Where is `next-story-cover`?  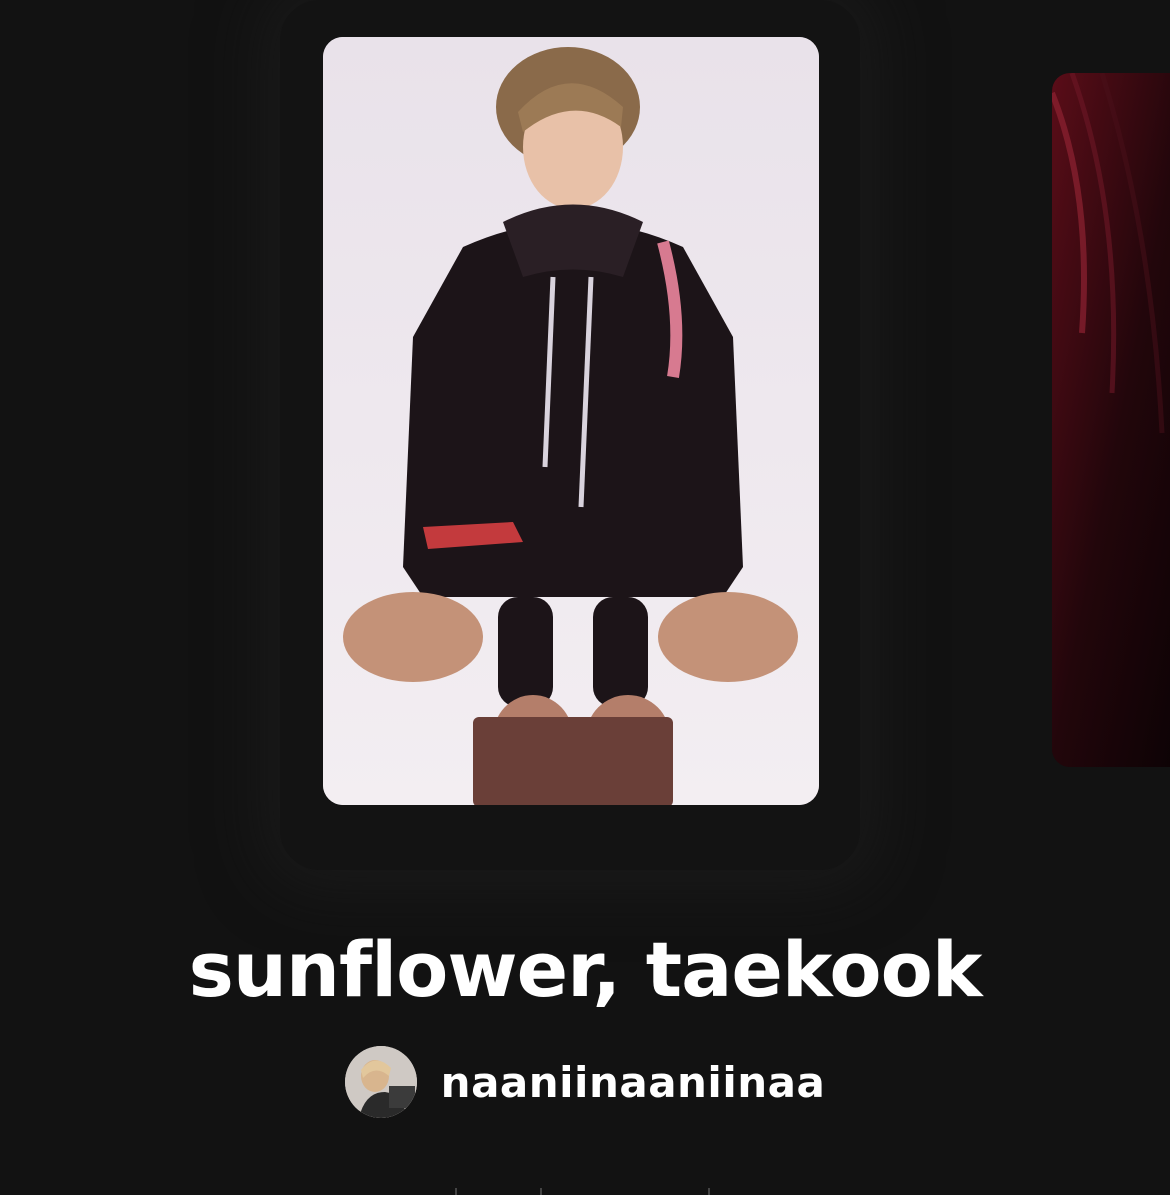 next-story-cover is located at coordinates (1111, 420).